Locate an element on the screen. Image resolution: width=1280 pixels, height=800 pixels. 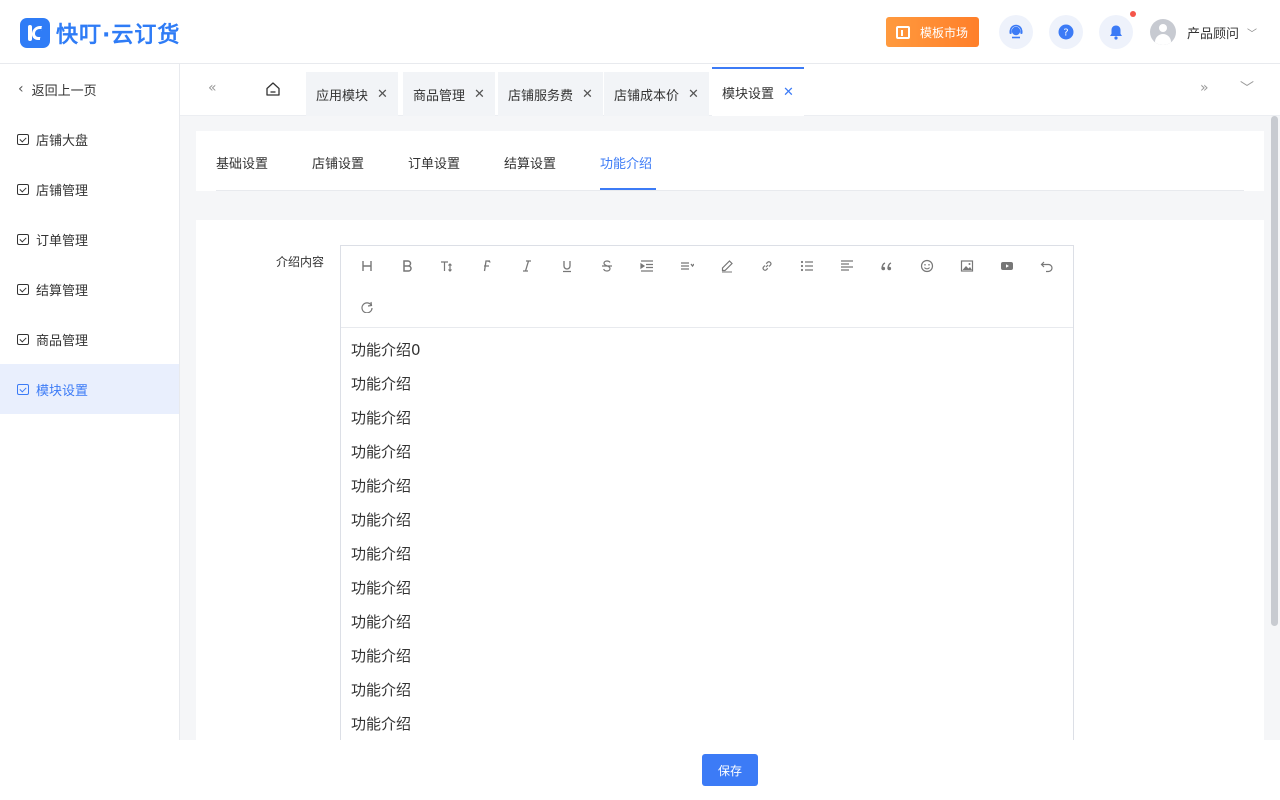
indent-icon is located at coordinates (647, 266).